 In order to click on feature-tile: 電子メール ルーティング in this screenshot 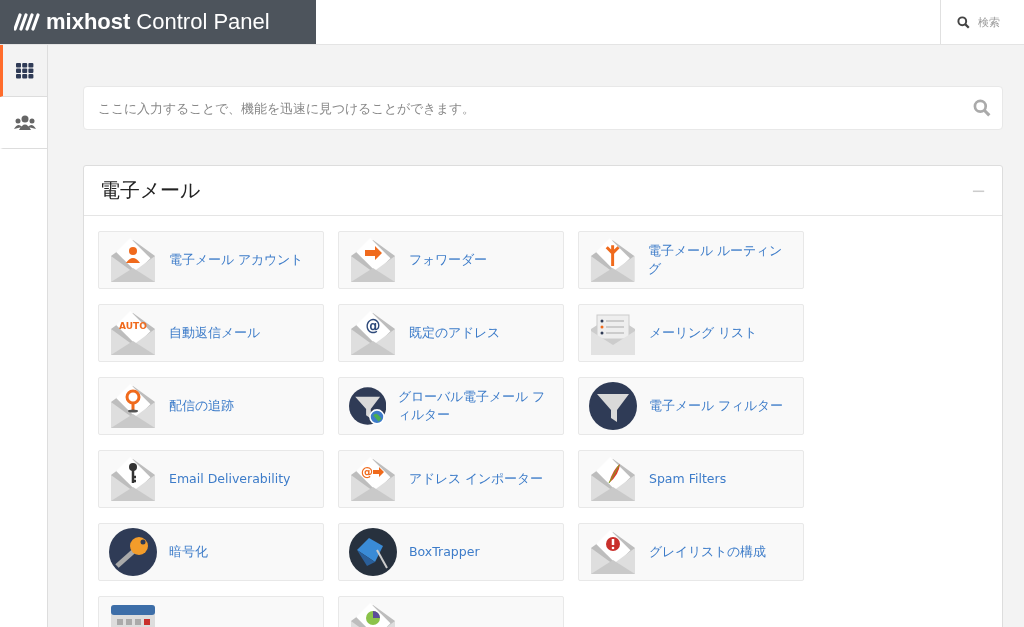, I will do `click(691, 260)`.